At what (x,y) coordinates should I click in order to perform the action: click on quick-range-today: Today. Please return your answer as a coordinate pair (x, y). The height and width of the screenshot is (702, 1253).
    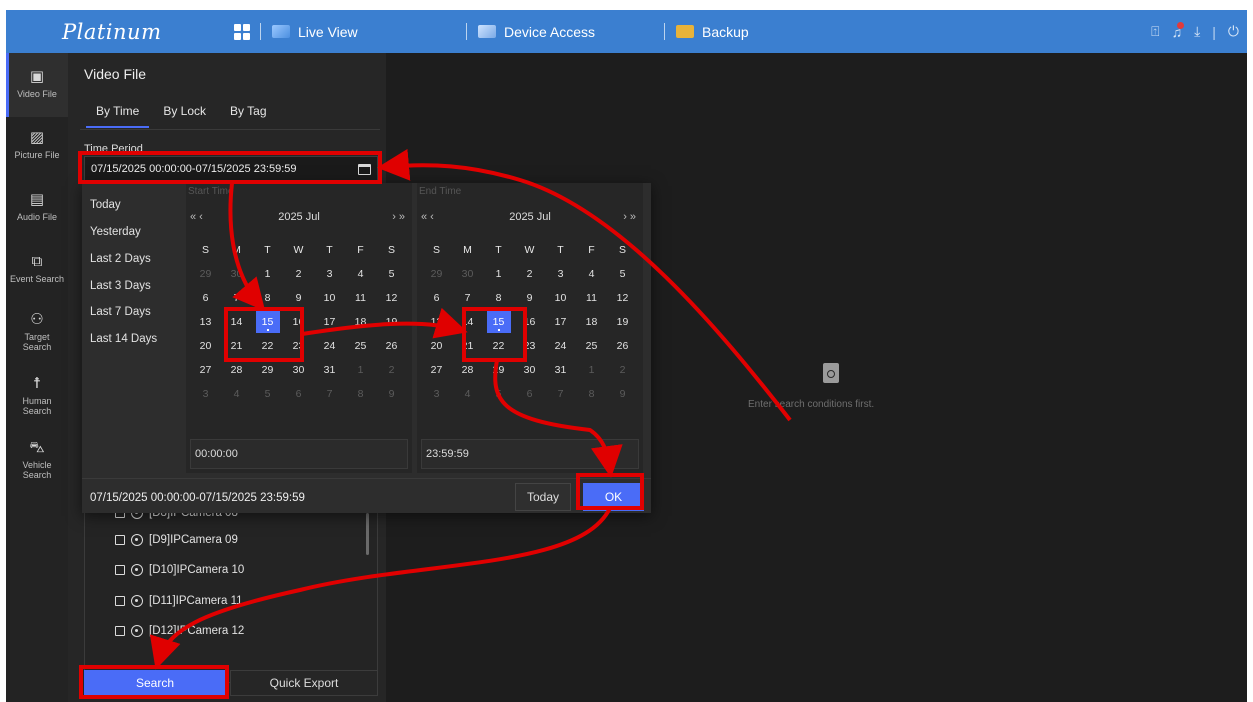
    Looking at the image, I should click on (105, 205).